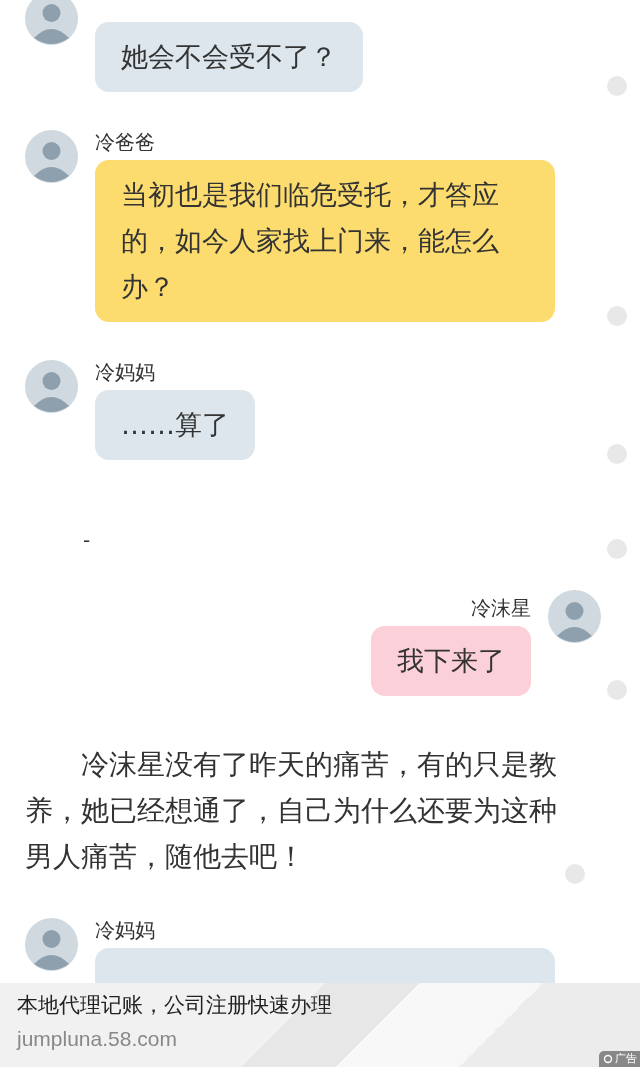 Image resolution: width=640 pixels, height=1067 pixels. What do you see at coordinates (175, 425) in the screenshot?
I see `chat-bubble: ……算了` at bounding box center [175, 425].